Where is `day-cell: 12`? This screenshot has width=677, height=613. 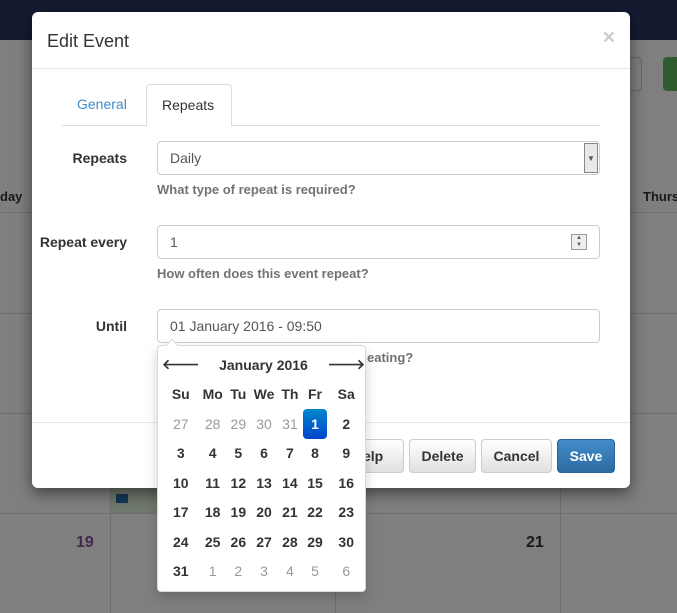
day-cell: 12 is located at coordinates (238, 483).